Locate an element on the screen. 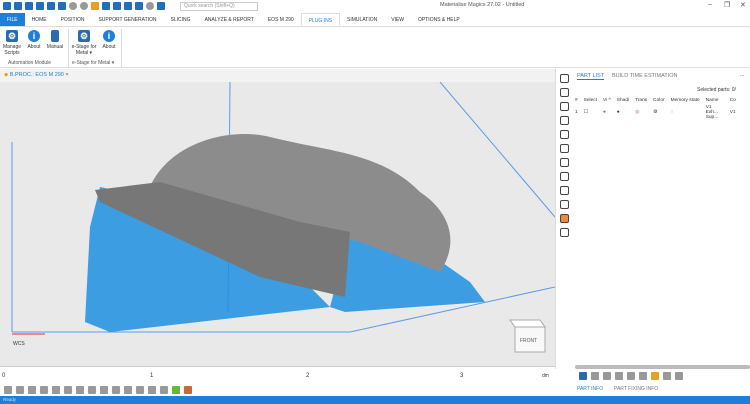  ruler-tick: 1 is located at coordinates (152, 376).